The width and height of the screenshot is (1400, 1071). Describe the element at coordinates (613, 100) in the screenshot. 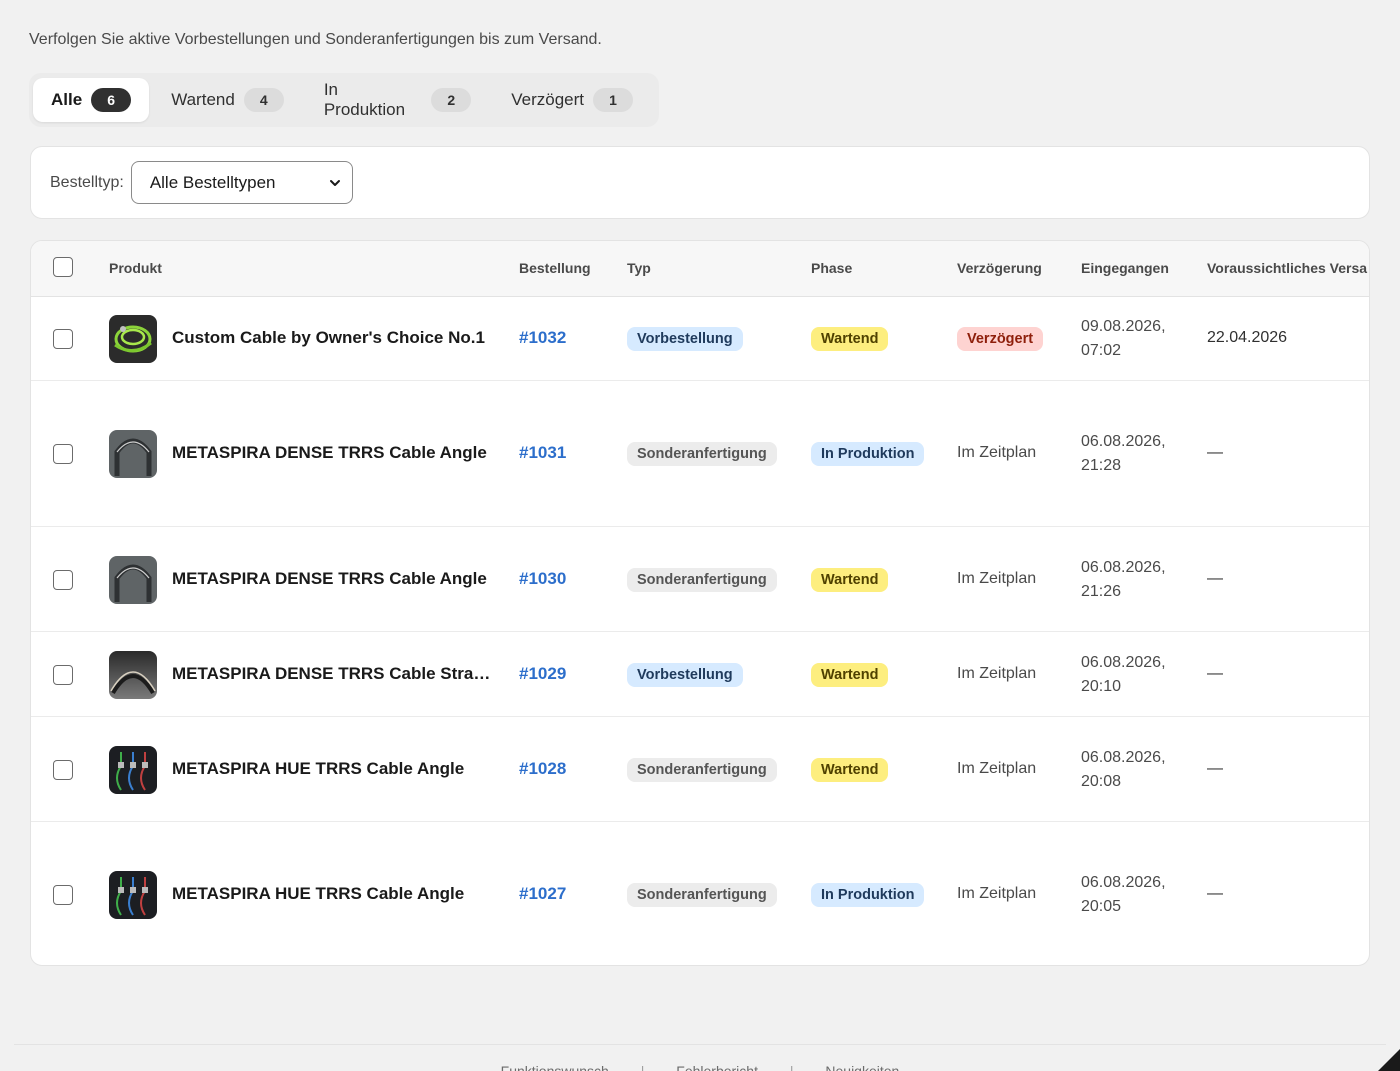

I see `tab-count: 1` at that location.